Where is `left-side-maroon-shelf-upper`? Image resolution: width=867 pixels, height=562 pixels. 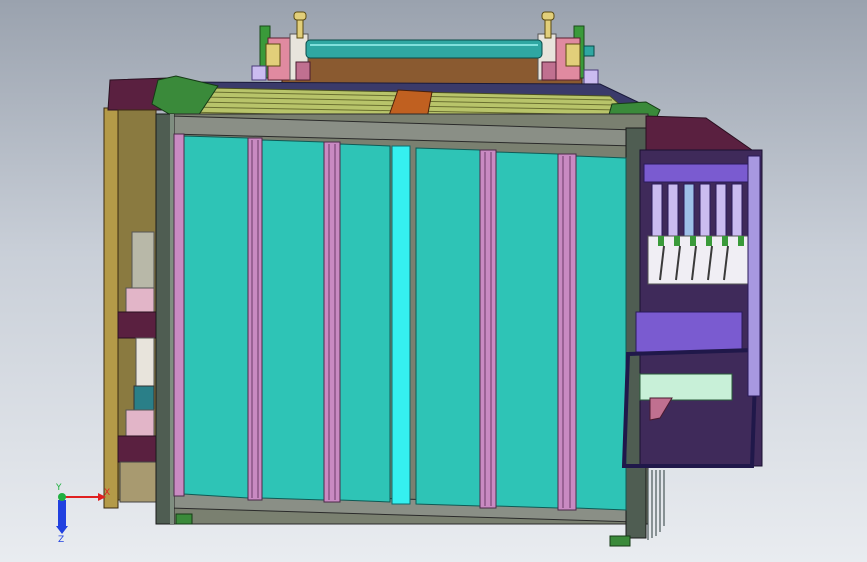 left-side-maroon-shelf-upper is located at coordinates (137, 325).